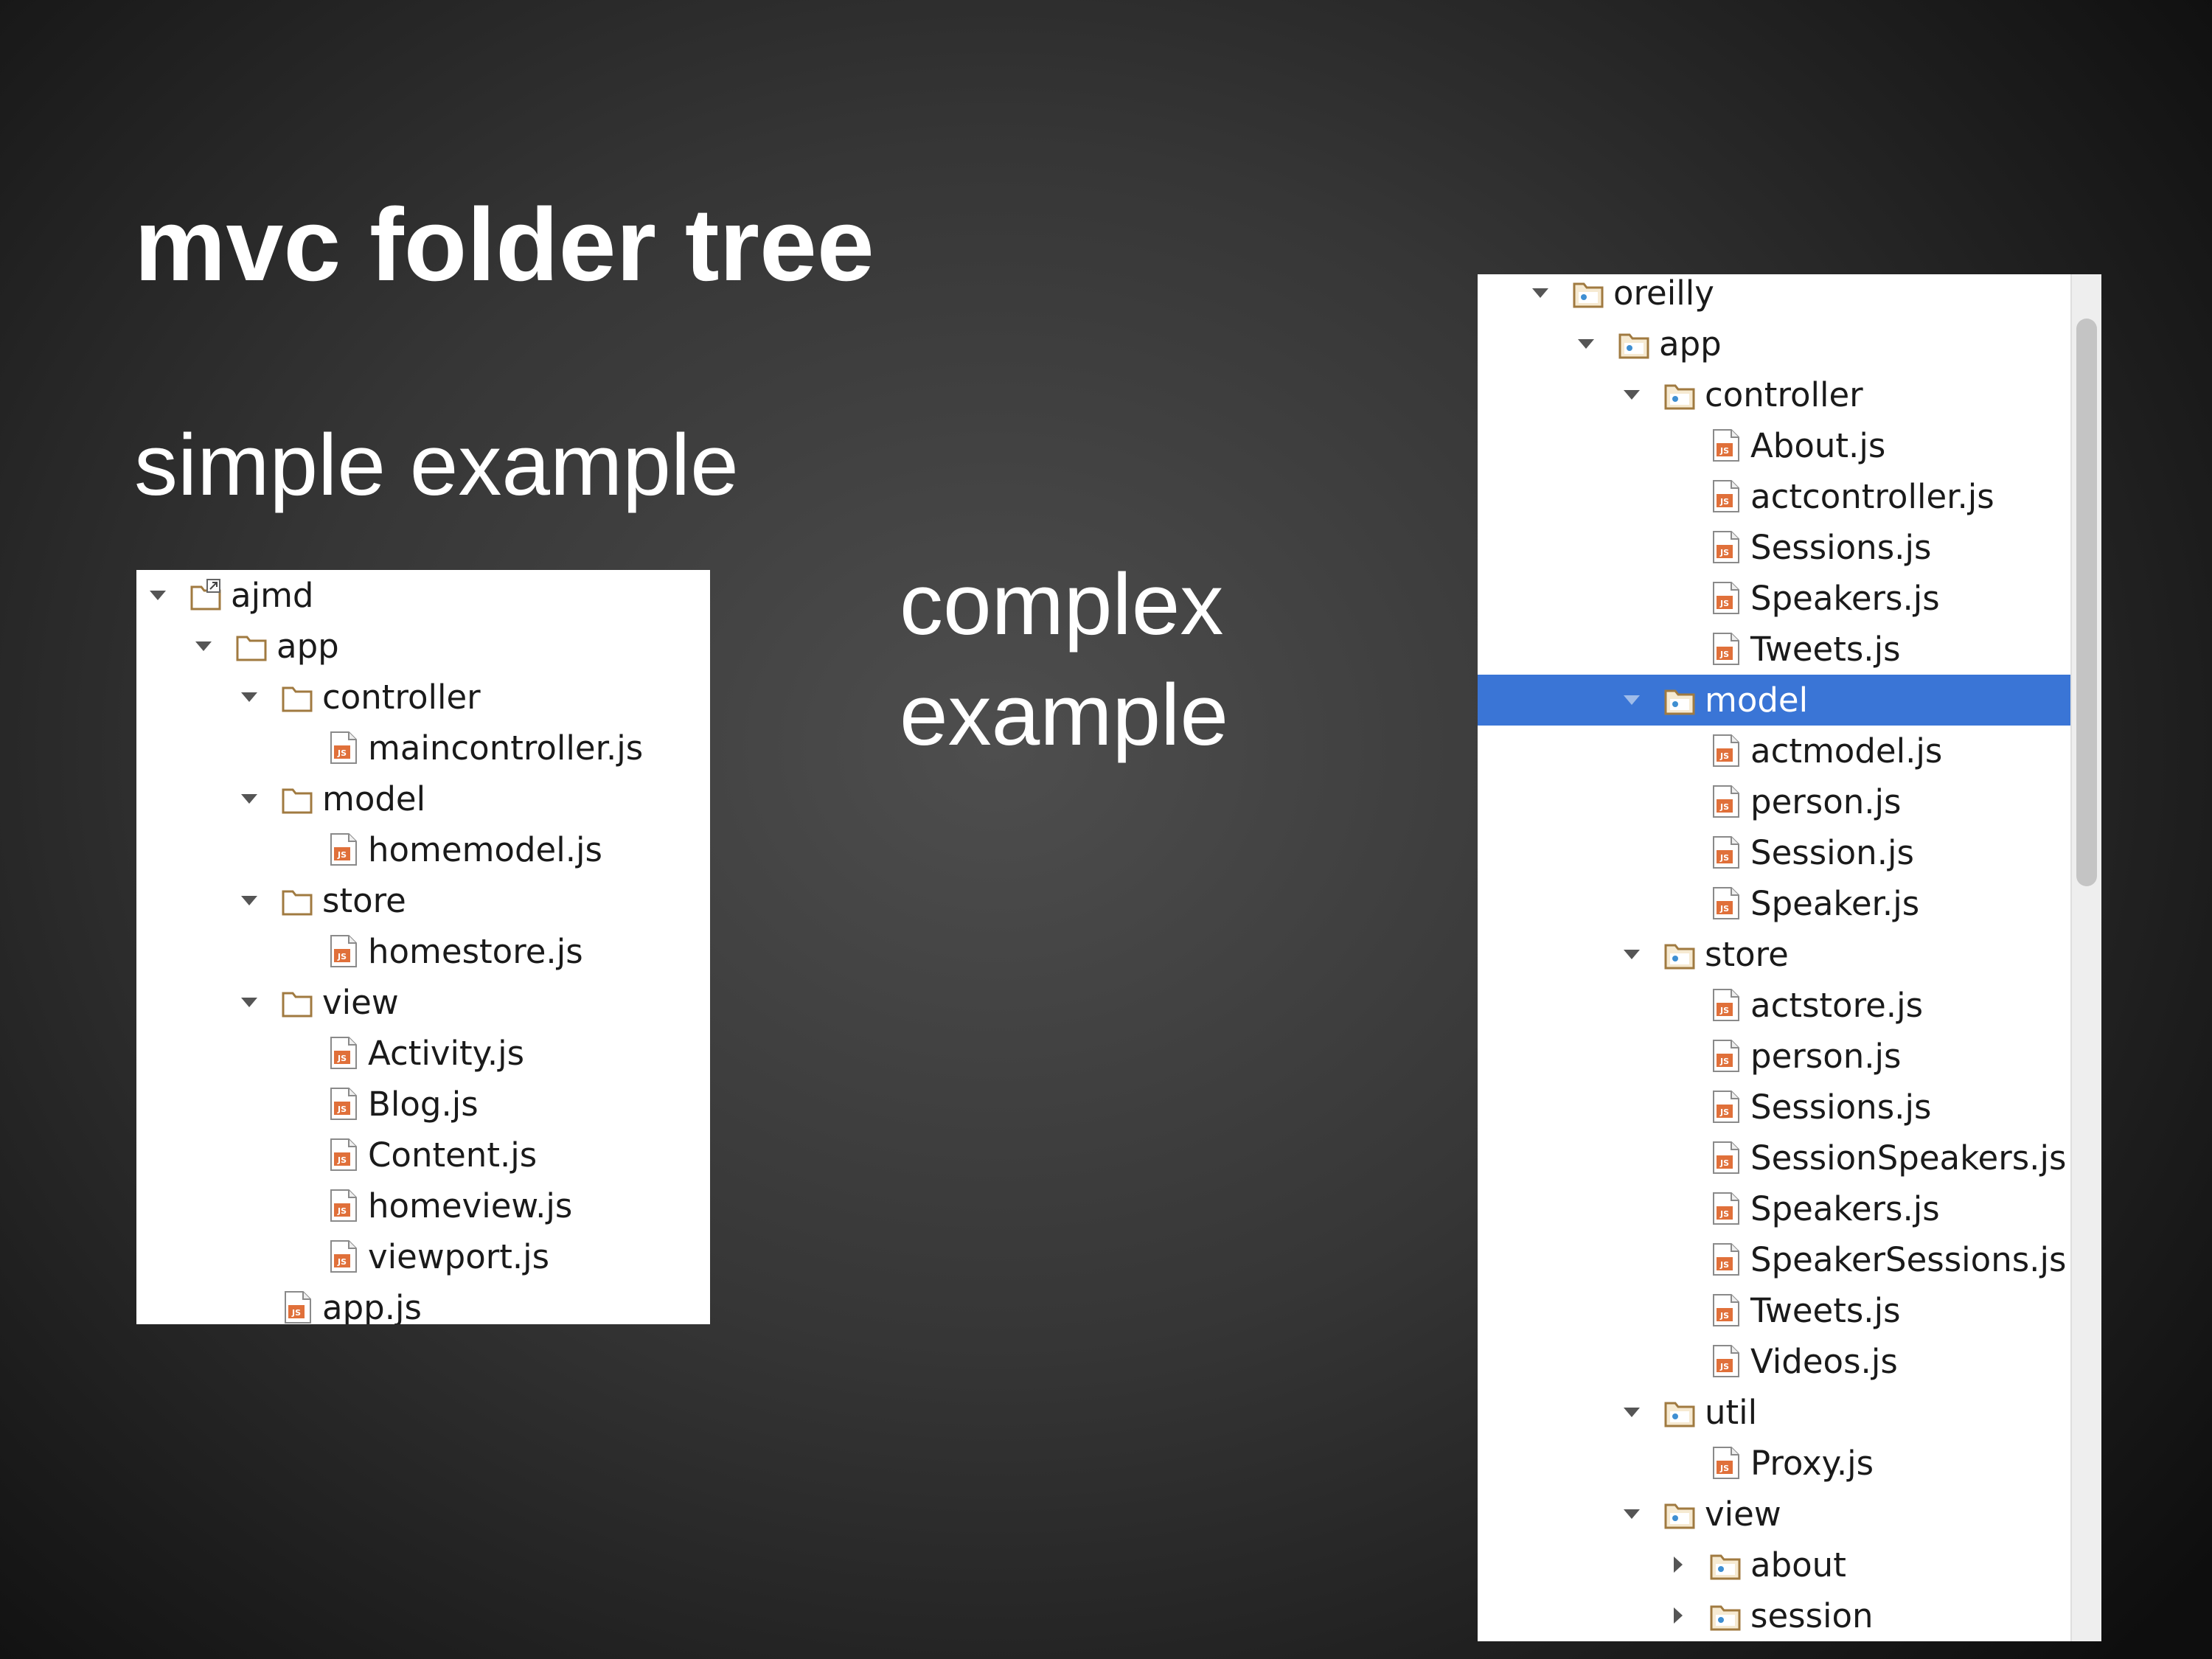 Image resolution: width=2212 pixels, height=1659 pixels. Describe the element at coordinates (297, 697) in the screenshot. I see `folder-icon` at that location.